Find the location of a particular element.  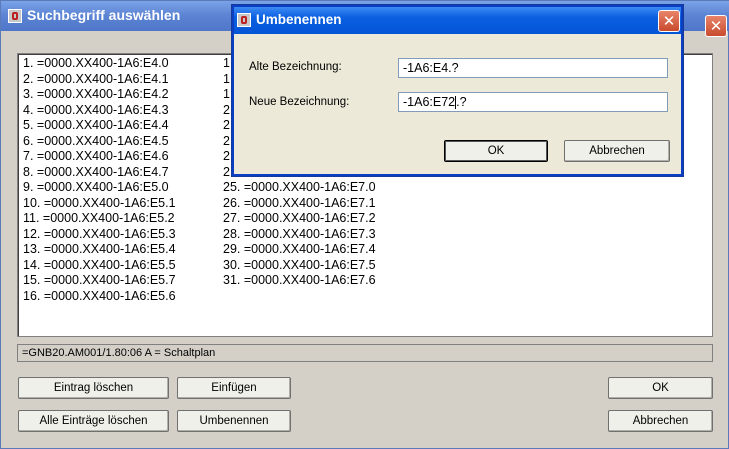

old-name-field: -1A6:E4.? is located at coordinates (533, 68).